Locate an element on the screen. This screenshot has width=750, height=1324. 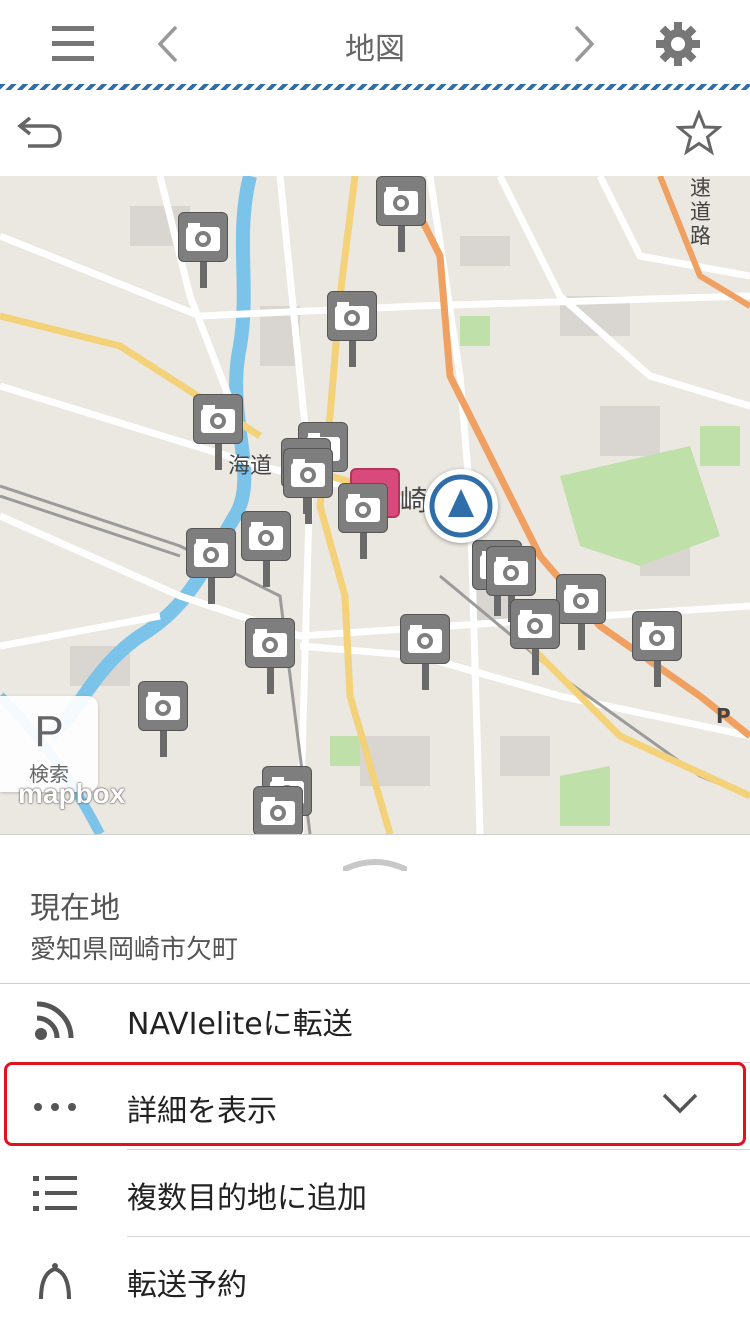
action-send-navielite: NAVIeliteに転送 is located at coordinates (375, 1020).